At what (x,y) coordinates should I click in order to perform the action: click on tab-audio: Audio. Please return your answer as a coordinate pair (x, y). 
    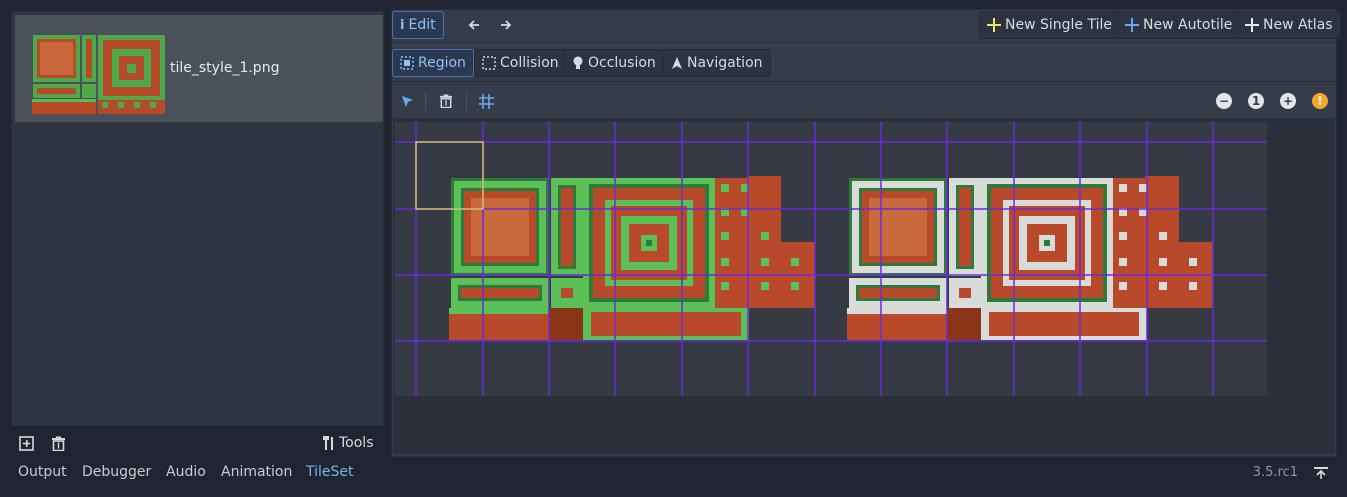
    Looking at the image, I should click on (186, 472).